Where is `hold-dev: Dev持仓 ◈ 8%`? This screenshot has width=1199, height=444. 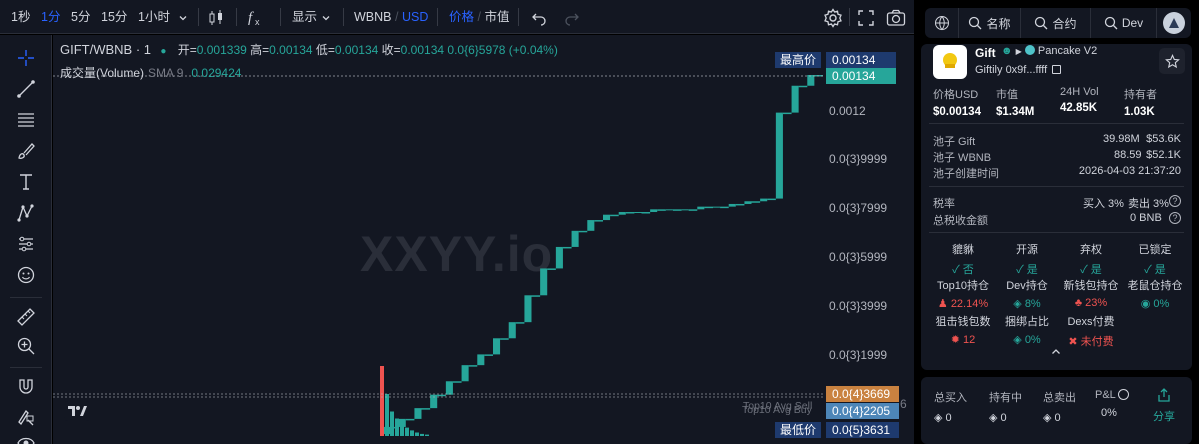 hold-dev: Dev持仓 ◈ 8% is located at coordinates (1027, 295).